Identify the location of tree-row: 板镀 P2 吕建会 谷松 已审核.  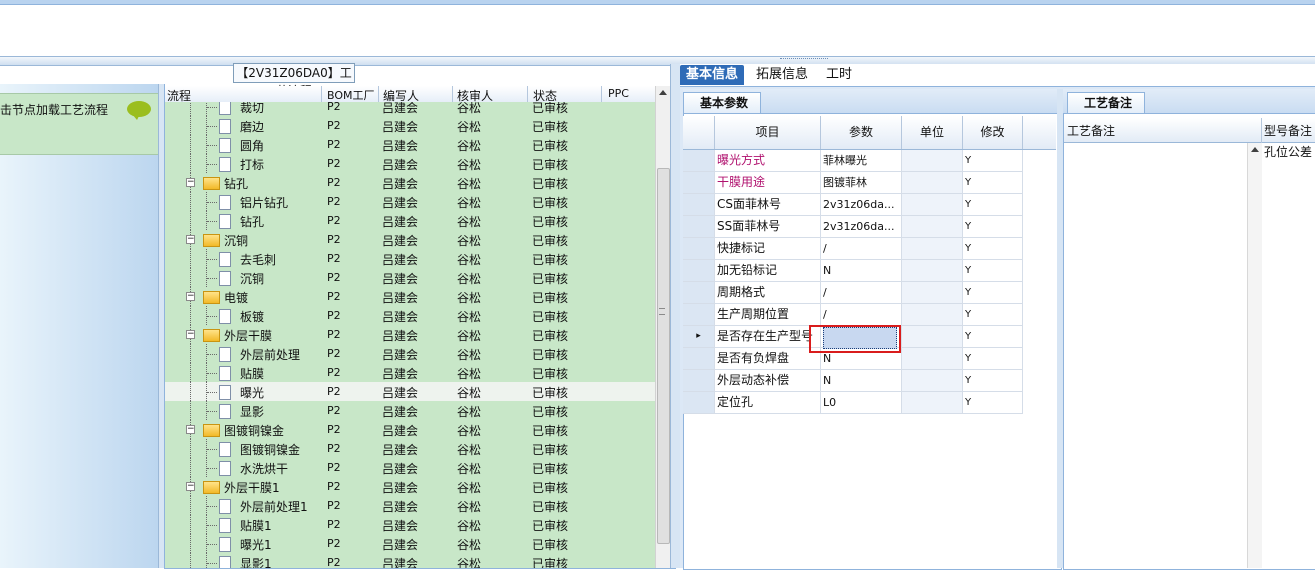
(410, 315).